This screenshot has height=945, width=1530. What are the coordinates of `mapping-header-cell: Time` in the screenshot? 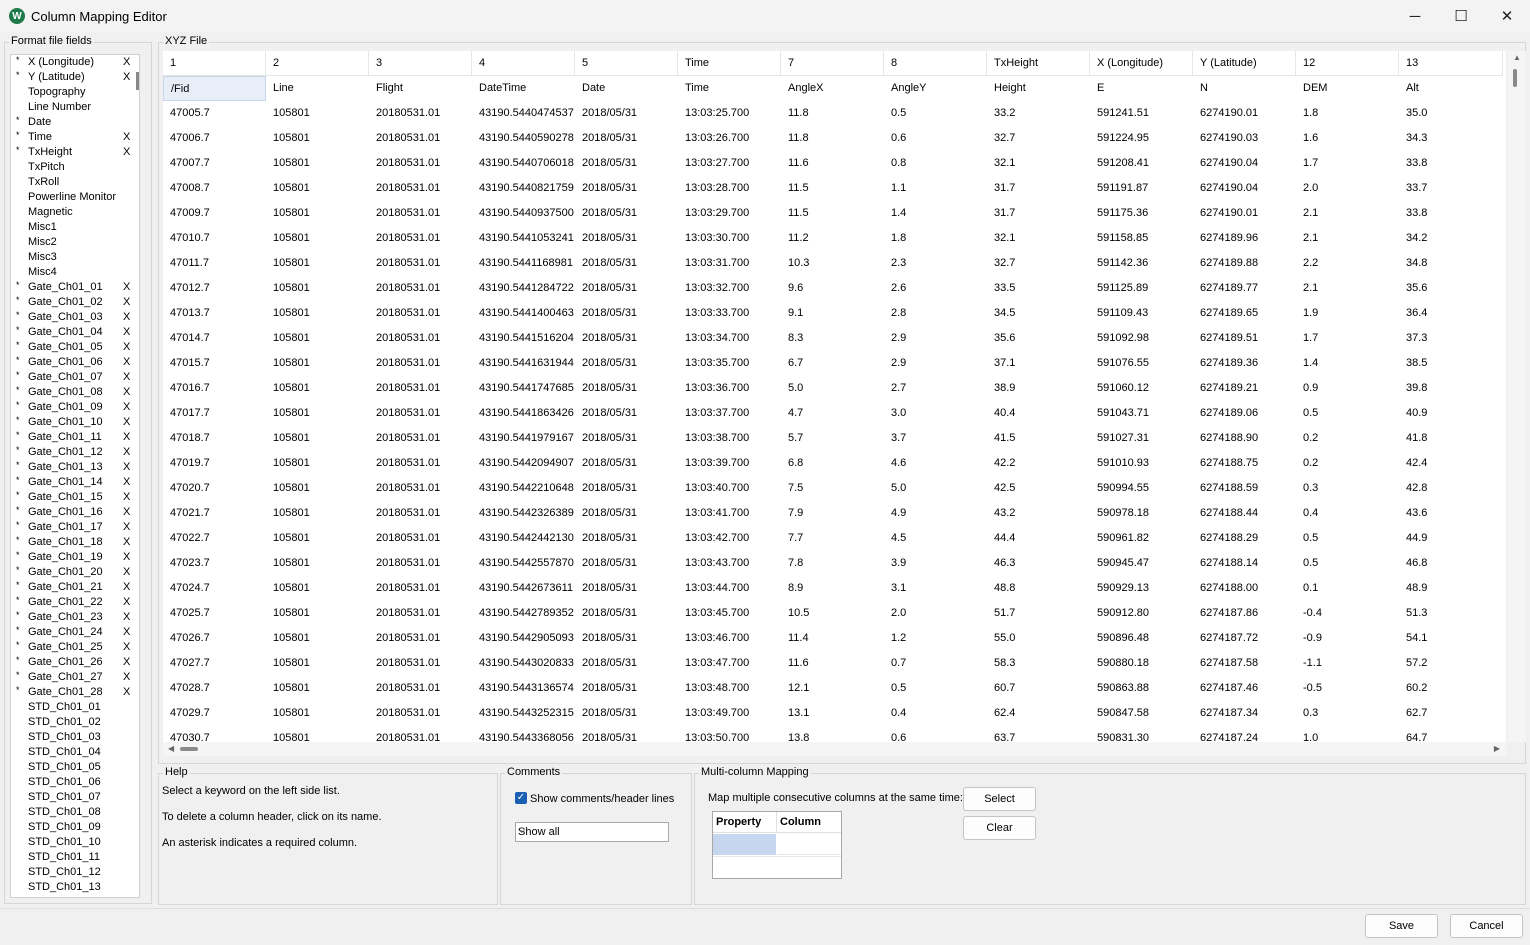 It's located at (729, 63).